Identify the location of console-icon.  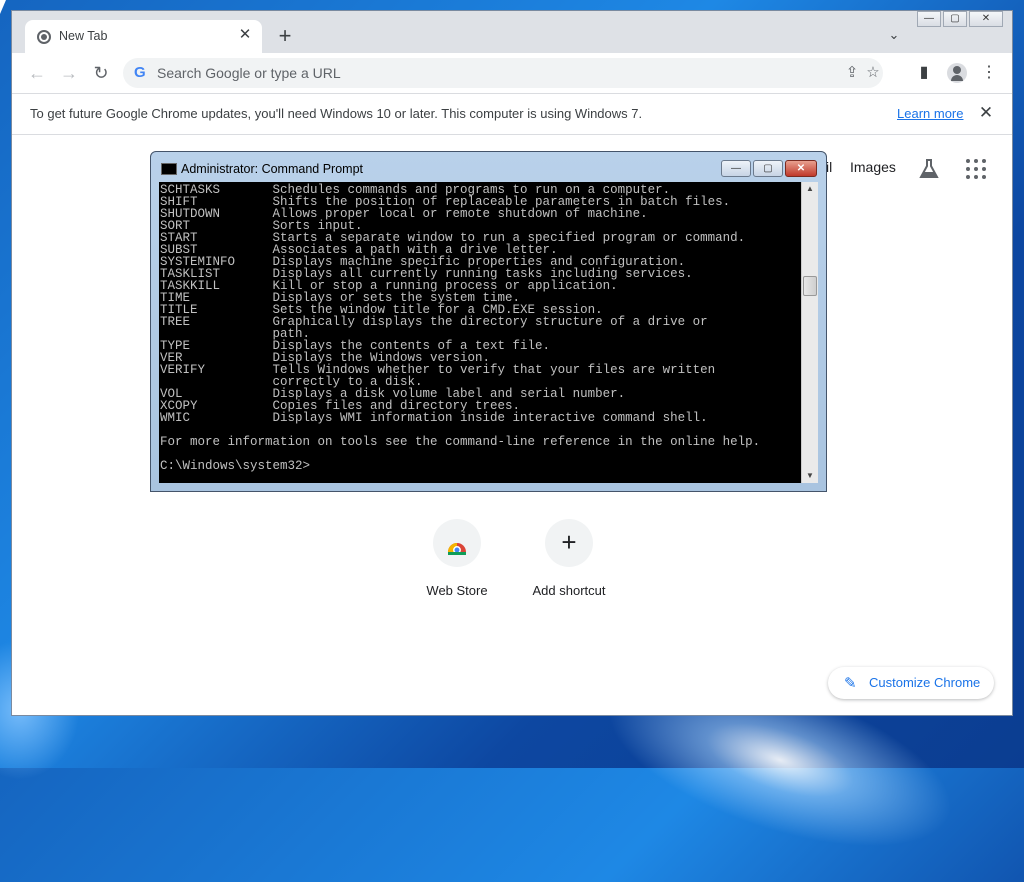
(169, 169).